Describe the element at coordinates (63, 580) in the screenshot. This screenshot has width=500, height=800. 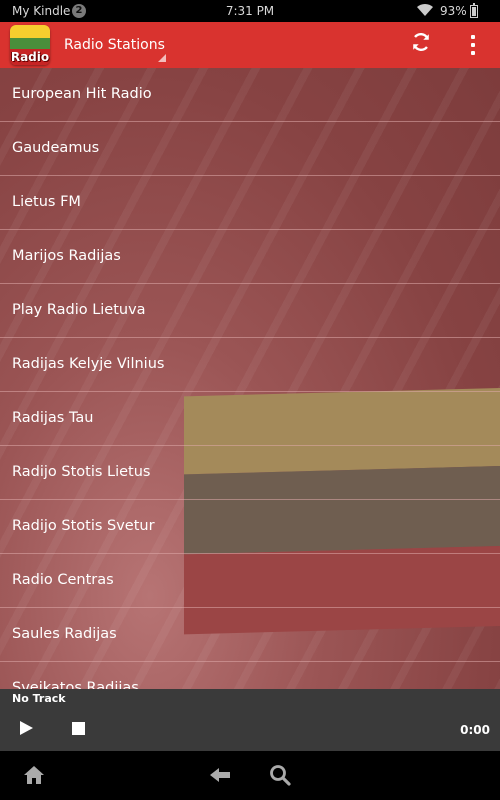
I see `station-name: Radio Centras` at that location.